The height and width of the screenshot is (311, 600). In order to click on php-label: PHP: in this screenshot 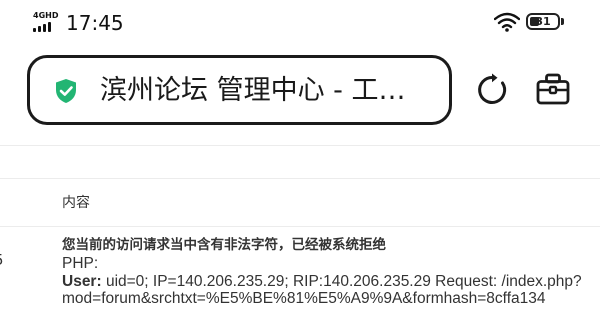, I will do `click(80, 263)`.